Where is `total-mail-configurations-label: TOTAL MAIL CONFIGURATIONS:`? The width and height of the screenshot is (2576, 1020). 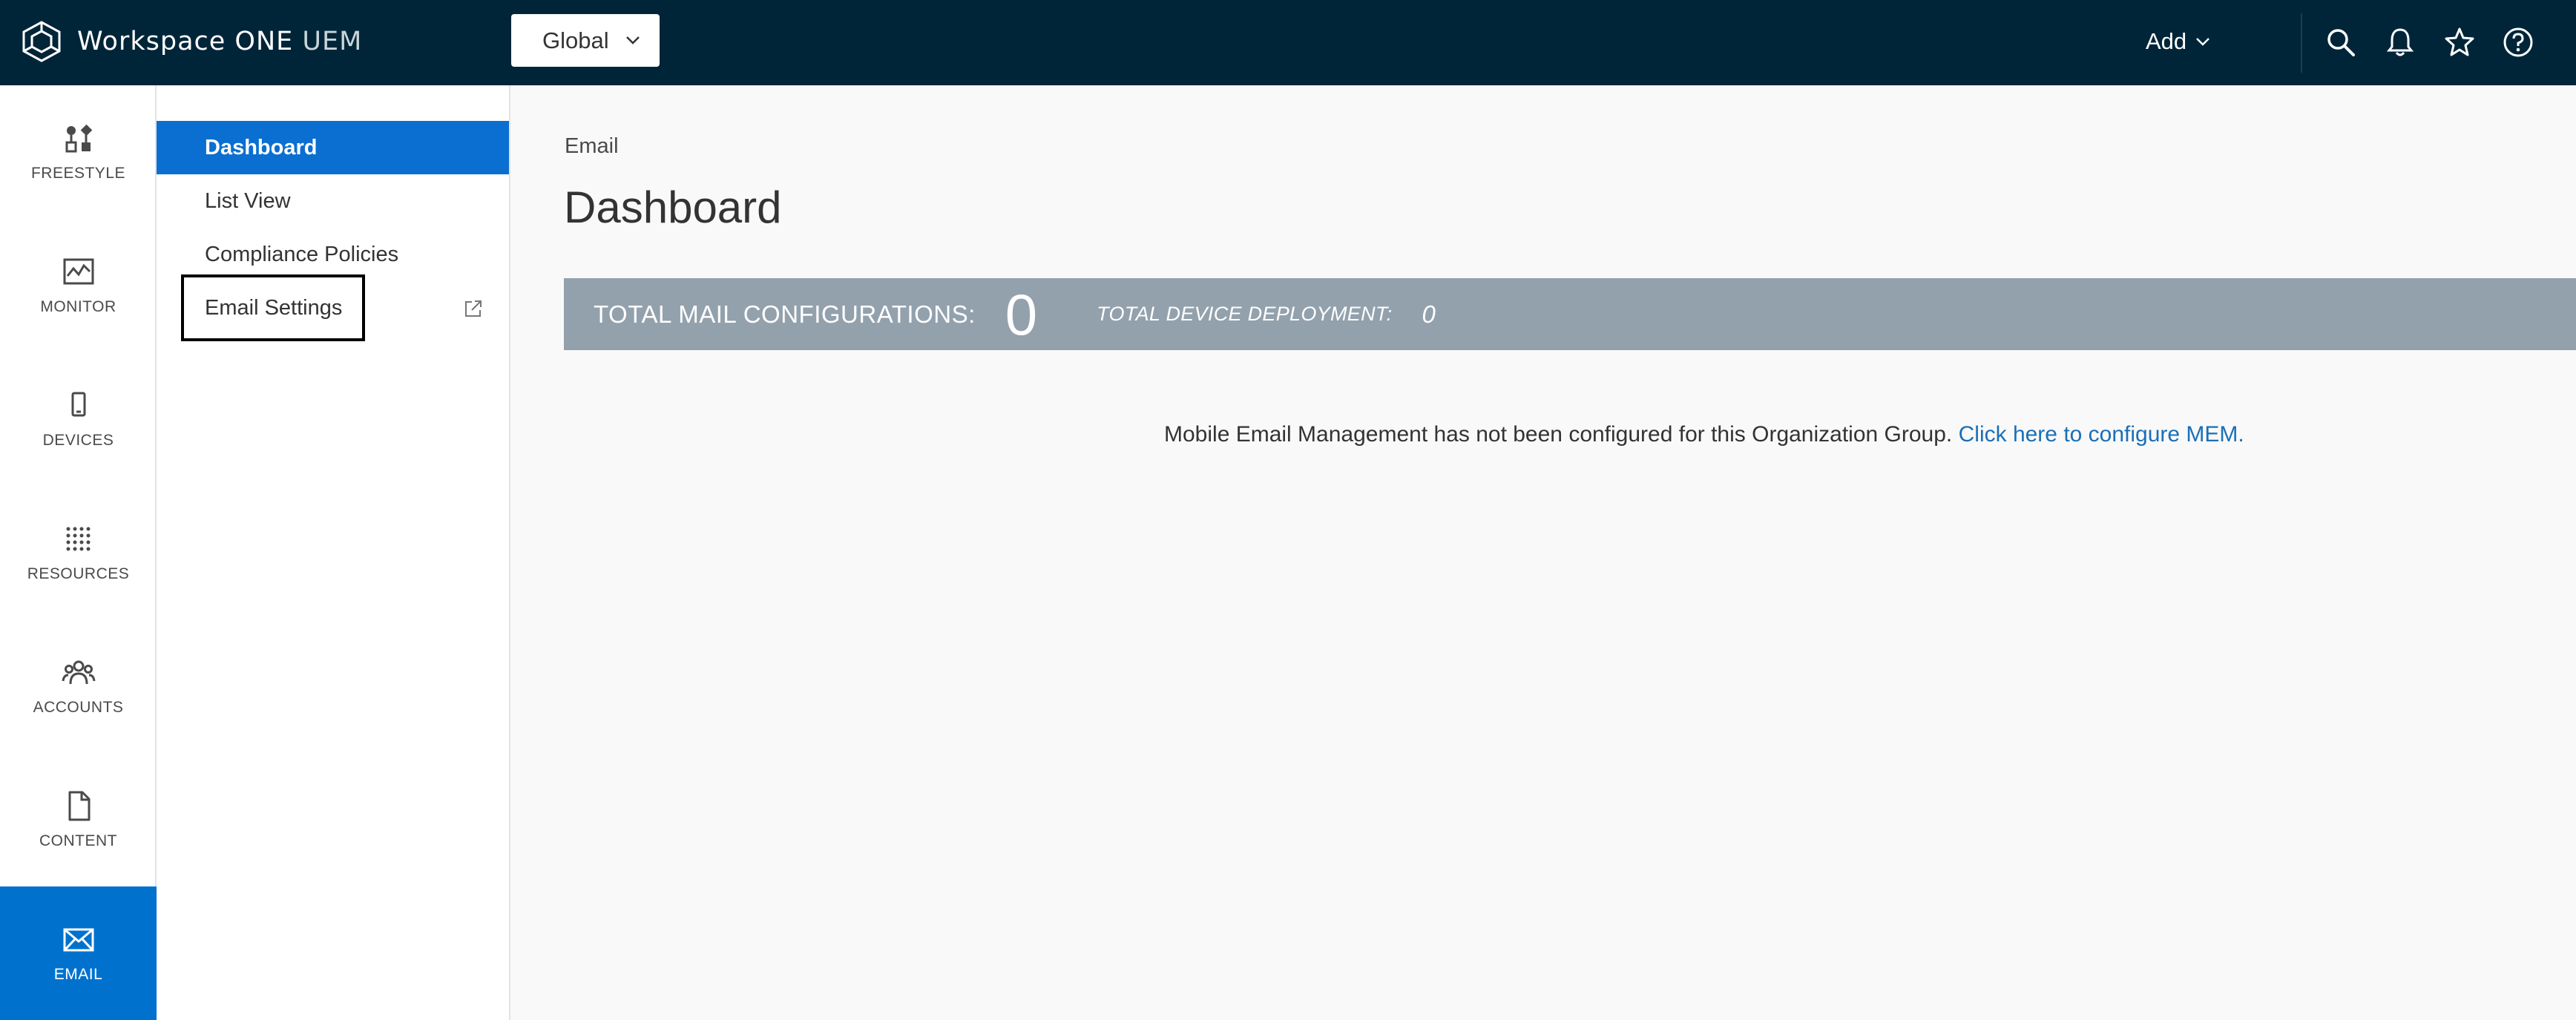 total-mail-configurations-label: TOTAL MAIL CONFIGURATIONS: is located at coordinates (785, 314).